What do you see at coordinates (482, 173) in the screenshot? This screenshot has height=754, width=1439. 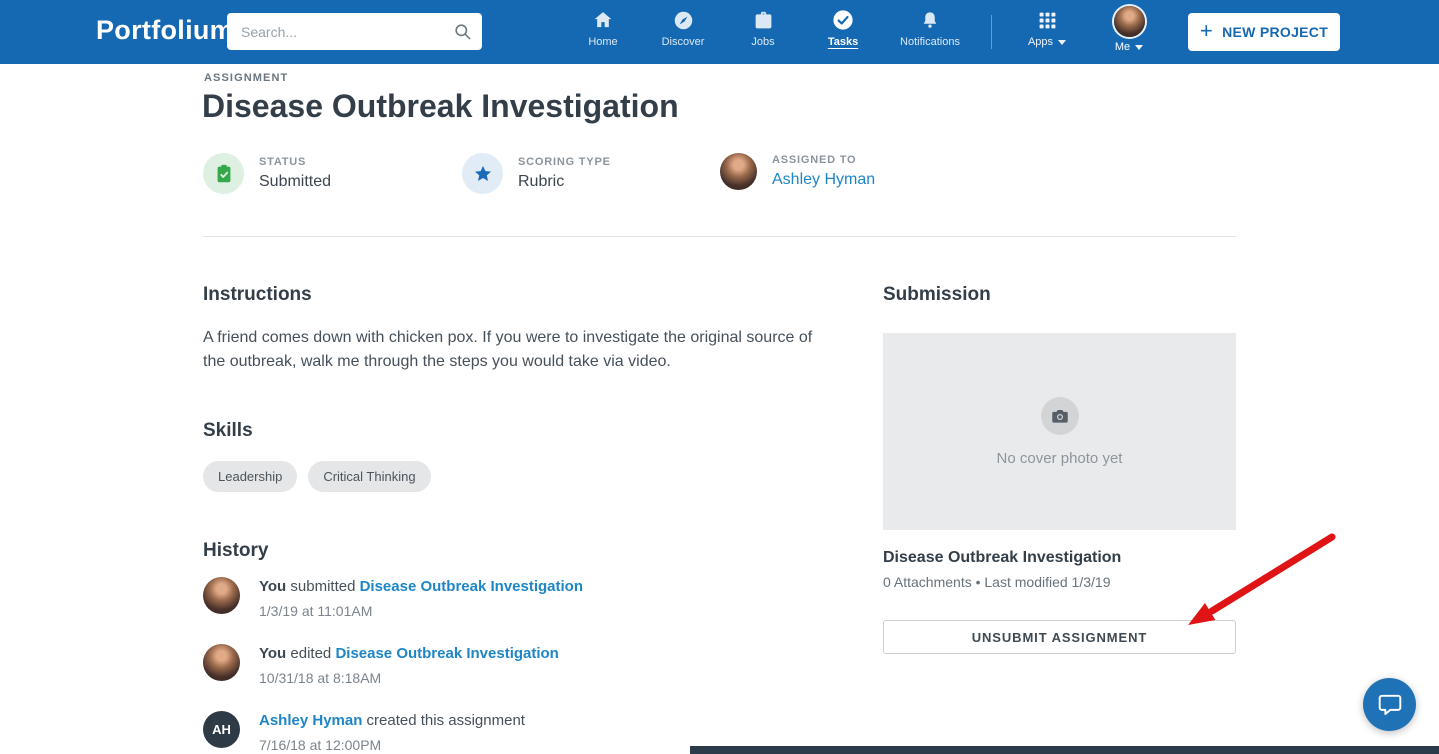 I see `star-icon` at bounding box center [482, 173].